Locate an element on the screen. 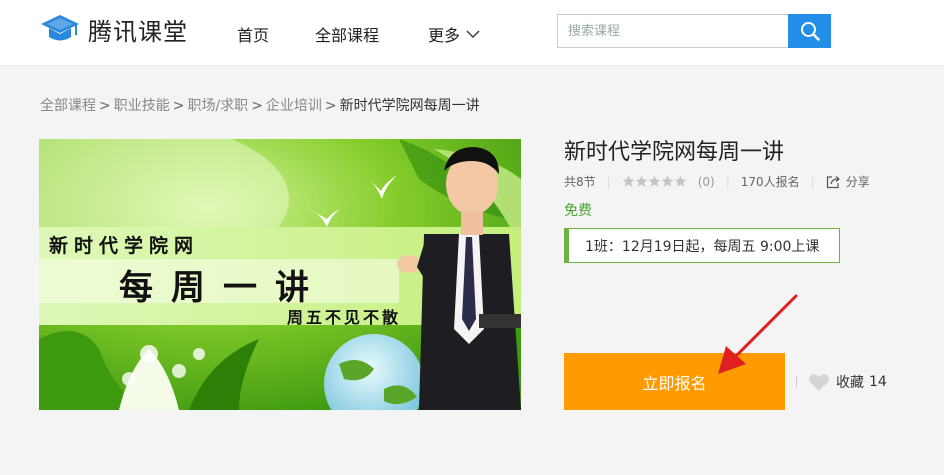 The width and height of the screenshot is (944, 475). heart-icon is located at coordinates (819, 382).